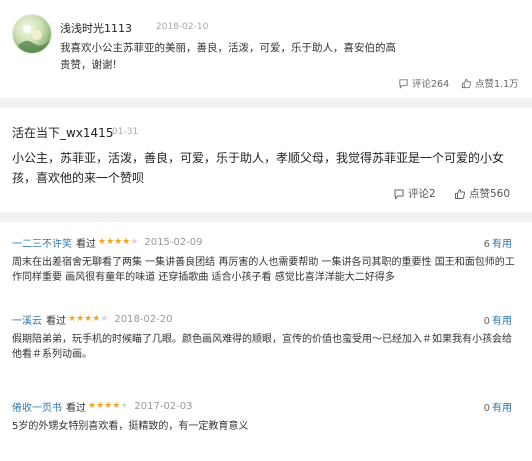 The width and height of the screenshot is (532, 461). What do you see at coordinates (42, 242) in the screenshot?
I see `review-author-link: 一二三不许笑` at bounding box center [42, 242].